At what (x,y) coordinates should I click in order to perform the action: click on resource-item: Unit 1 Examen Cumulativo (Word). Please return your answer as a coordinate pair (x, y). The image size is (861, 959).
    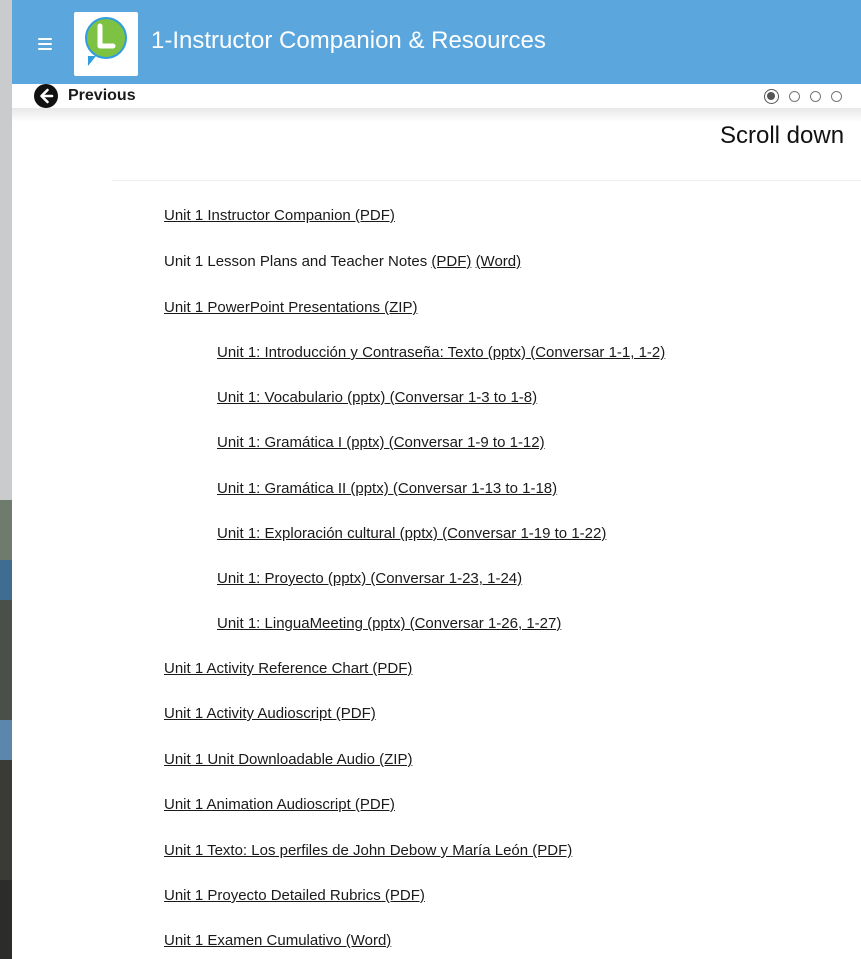
    Looking at the image, I should click on (277, 940).